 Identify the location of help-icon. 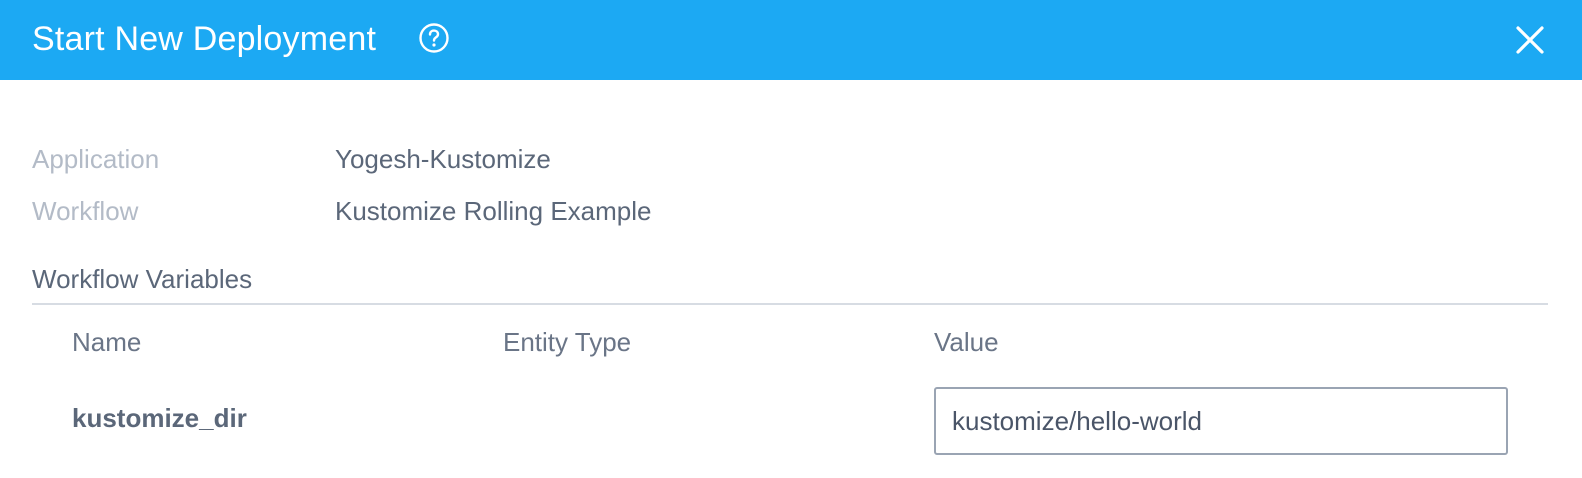
(434, 38).